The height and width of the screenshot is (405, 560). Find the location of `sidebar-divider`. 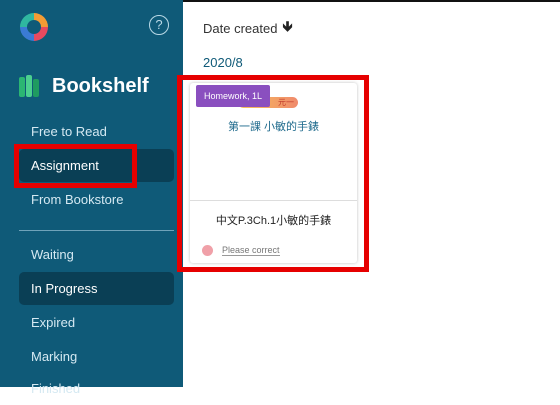

sidebar-divider is located at coordinates (96, 230).